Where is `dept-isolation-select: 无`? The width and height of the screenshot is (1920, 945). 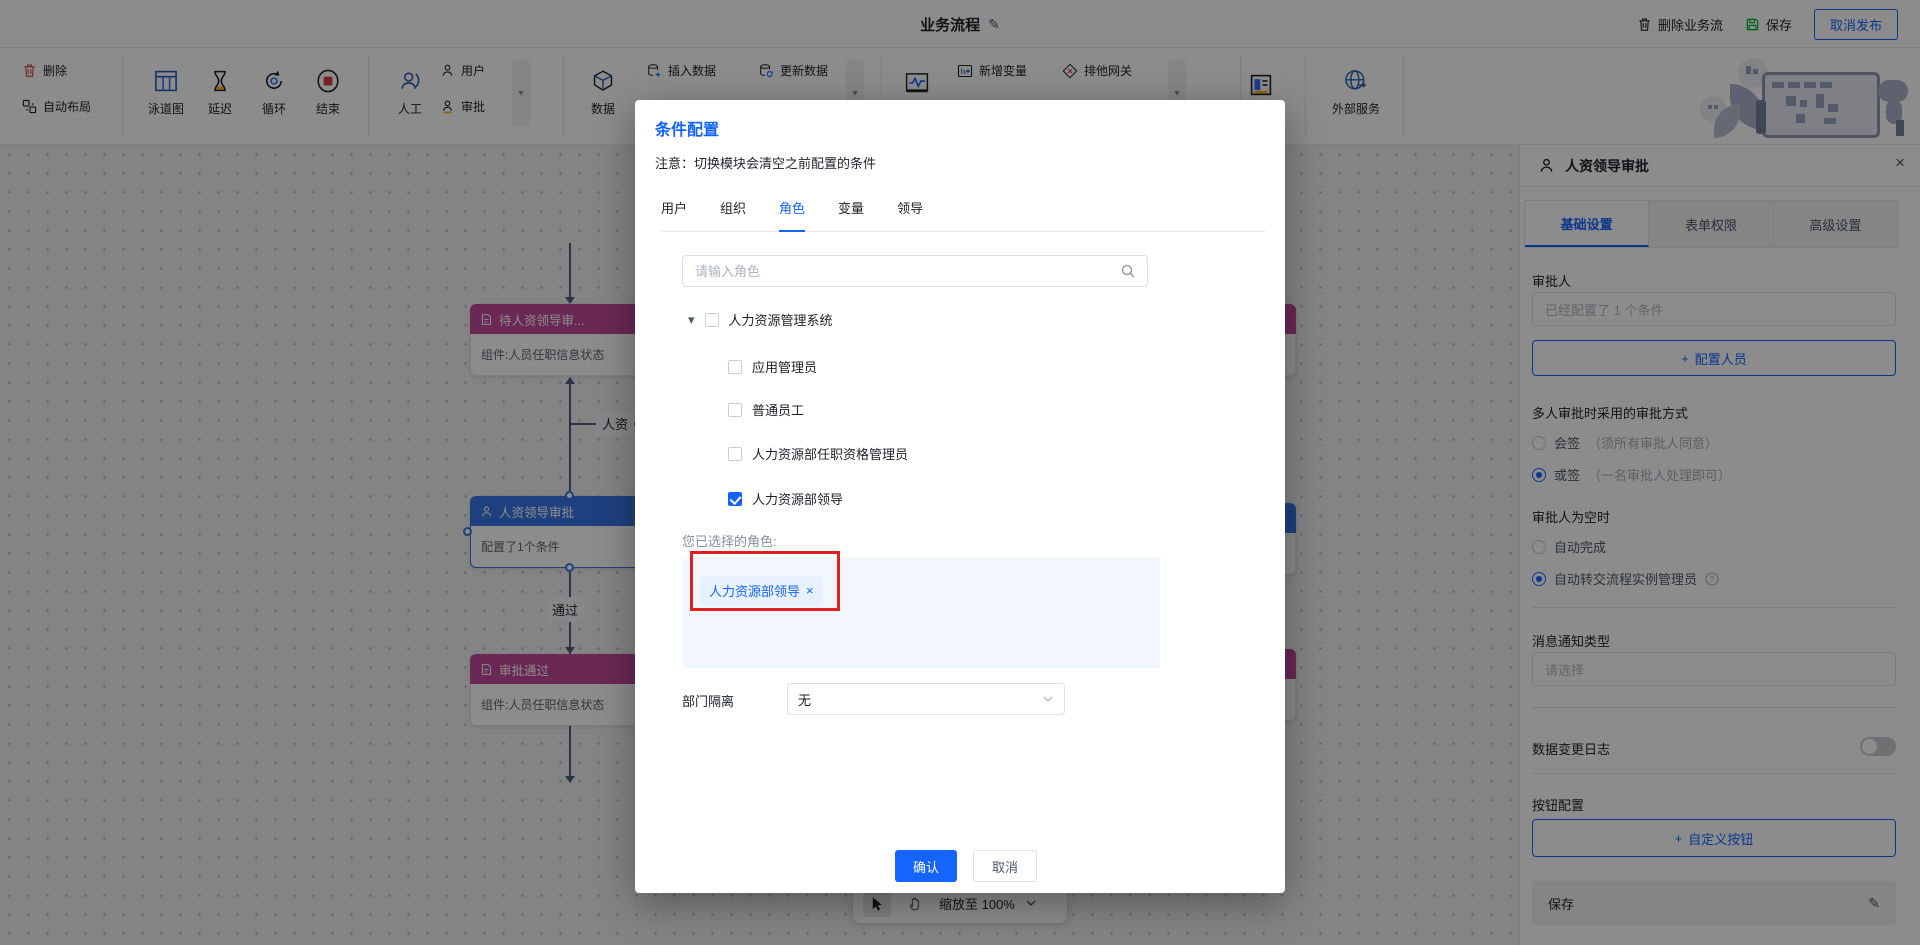 dept-isolation-select: 无 is located at coordinates (926, 699).